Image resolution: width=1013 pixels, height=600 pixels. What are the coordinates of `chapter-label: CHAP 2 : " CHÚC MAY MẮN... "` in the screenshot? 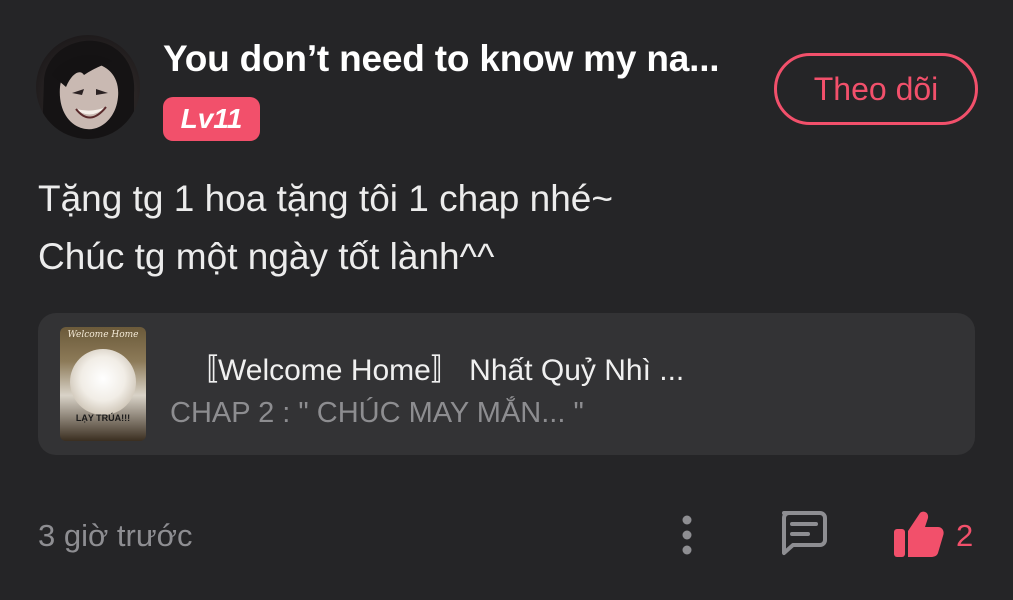 It's located at (377, 413).